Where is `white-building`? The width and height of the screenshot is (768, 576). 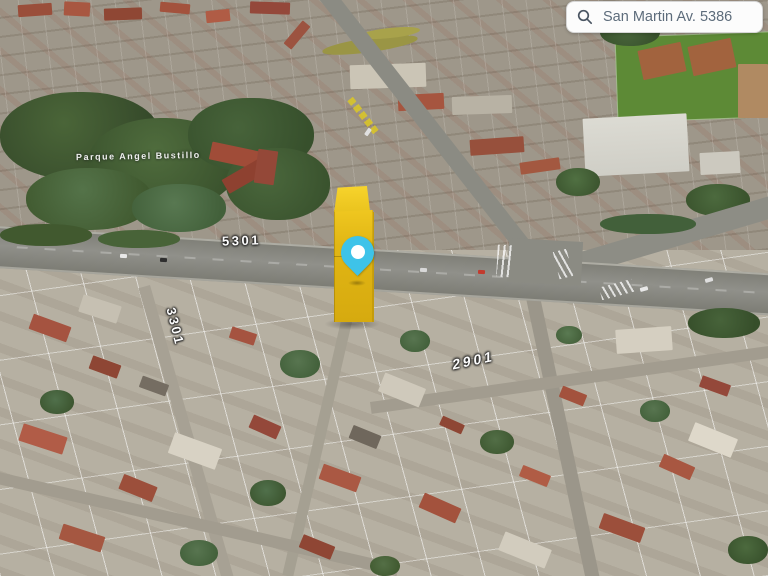
white-building is located at coordinates (720, 163).